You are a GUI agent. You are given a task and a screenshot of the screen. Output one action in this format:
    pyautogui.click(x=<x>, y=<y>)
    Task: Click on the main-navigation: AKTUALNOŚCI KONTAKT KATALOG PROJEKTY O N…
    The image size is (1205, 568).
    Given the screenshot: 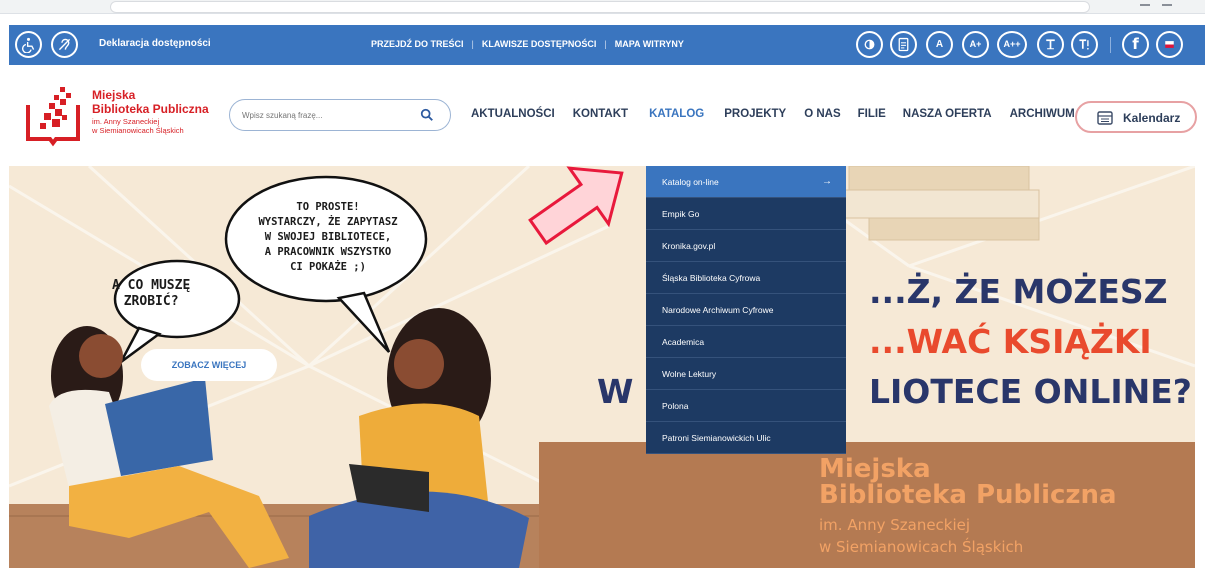 What is the action you would take?
    pyautogui.click(x=773, y=114)
    